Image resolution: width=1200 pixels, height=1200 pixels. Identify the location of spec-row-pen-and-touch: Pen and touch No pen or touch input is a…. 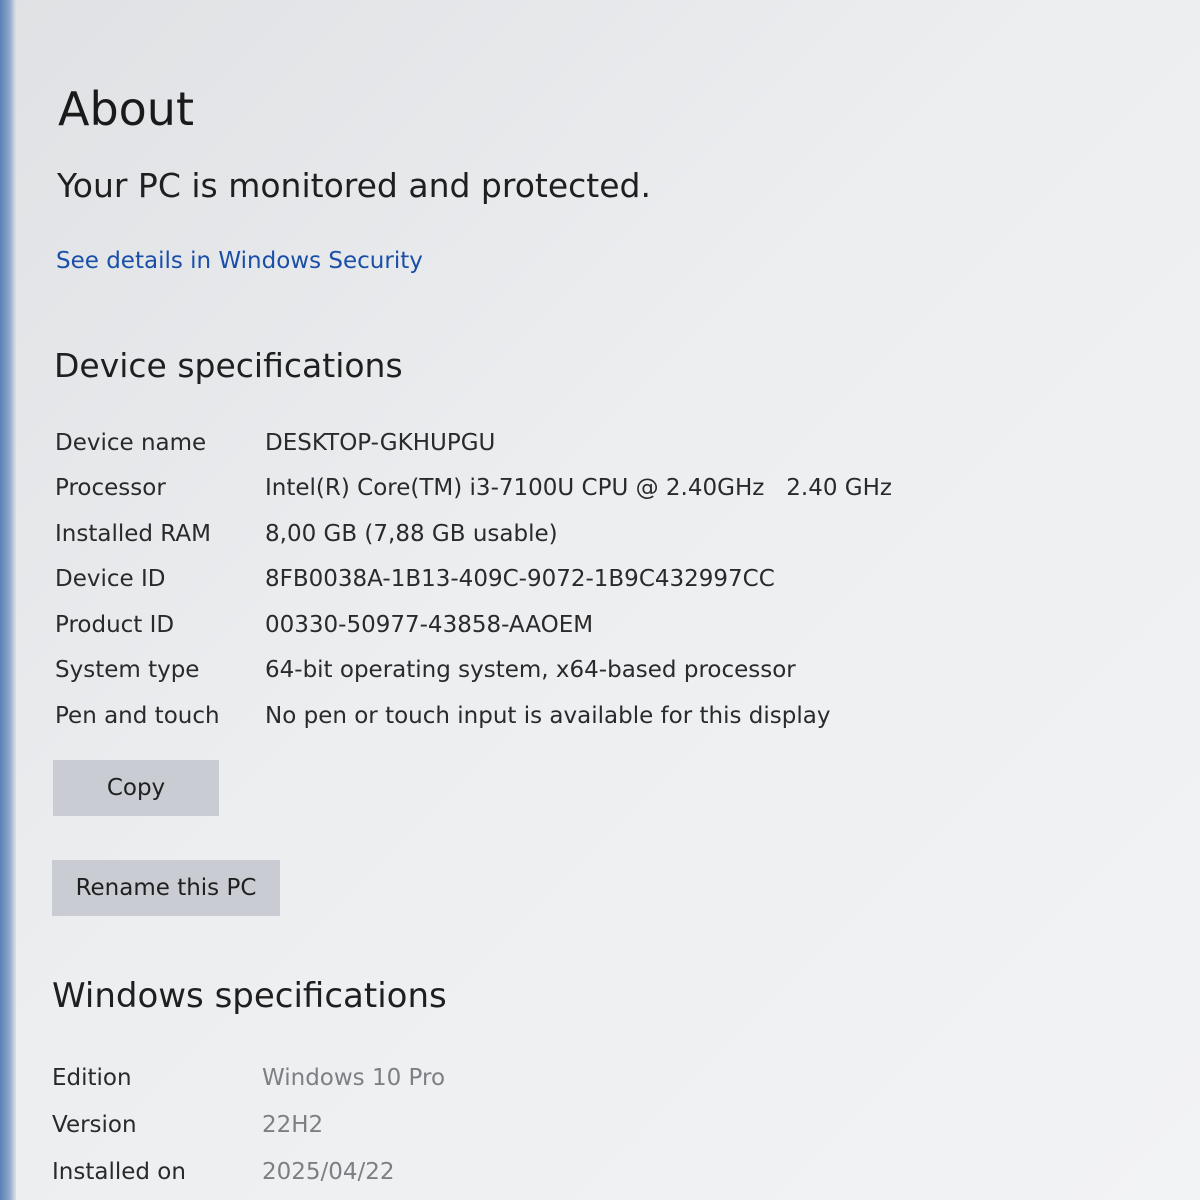
(473, 716).